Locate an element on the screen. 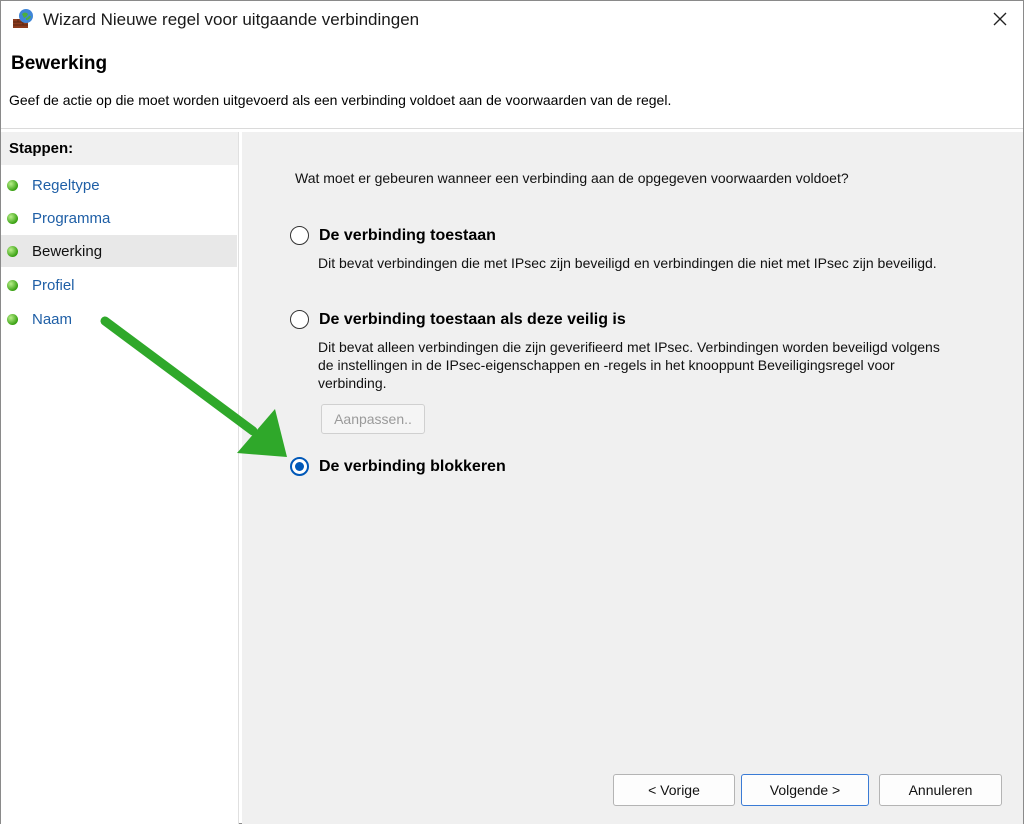 The height and width of the screenshot is (824, 1024). sidebar-item-label: Bewerking is located at coordinates (67, 251).